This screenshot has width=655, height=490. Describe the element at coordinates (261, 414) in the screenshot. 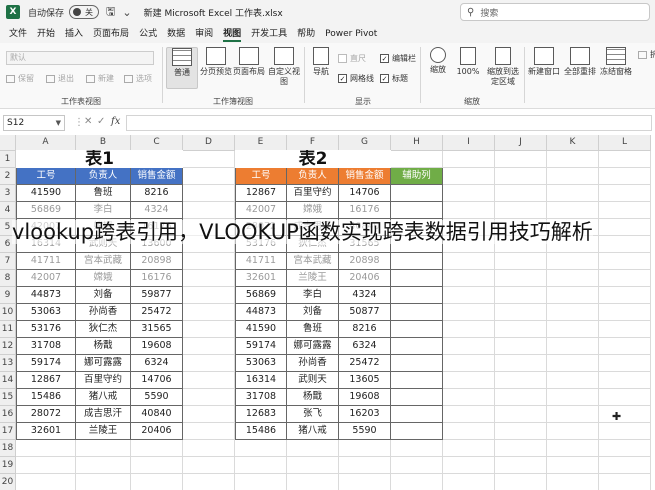

I see `table2-data-cell: 12683` at that location.